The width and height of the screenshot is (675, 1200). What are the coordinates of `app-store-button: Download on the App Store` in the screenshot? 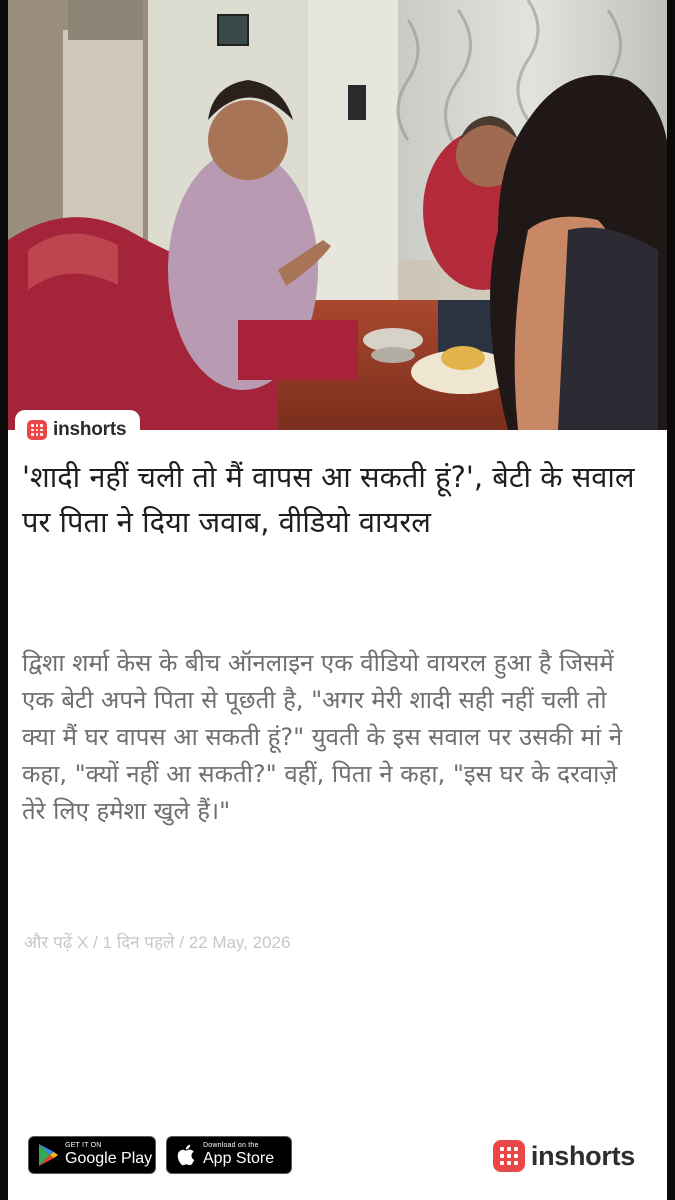 It's located at (229, 1155).